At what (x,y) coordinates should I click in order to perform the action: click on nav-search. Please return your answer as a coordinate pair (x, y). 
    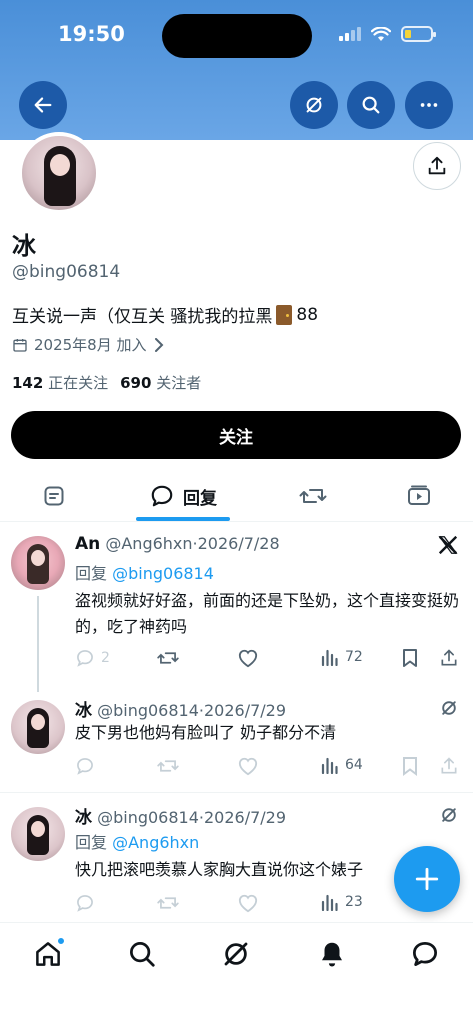
    Looking at the image, I should click on (142, 954).